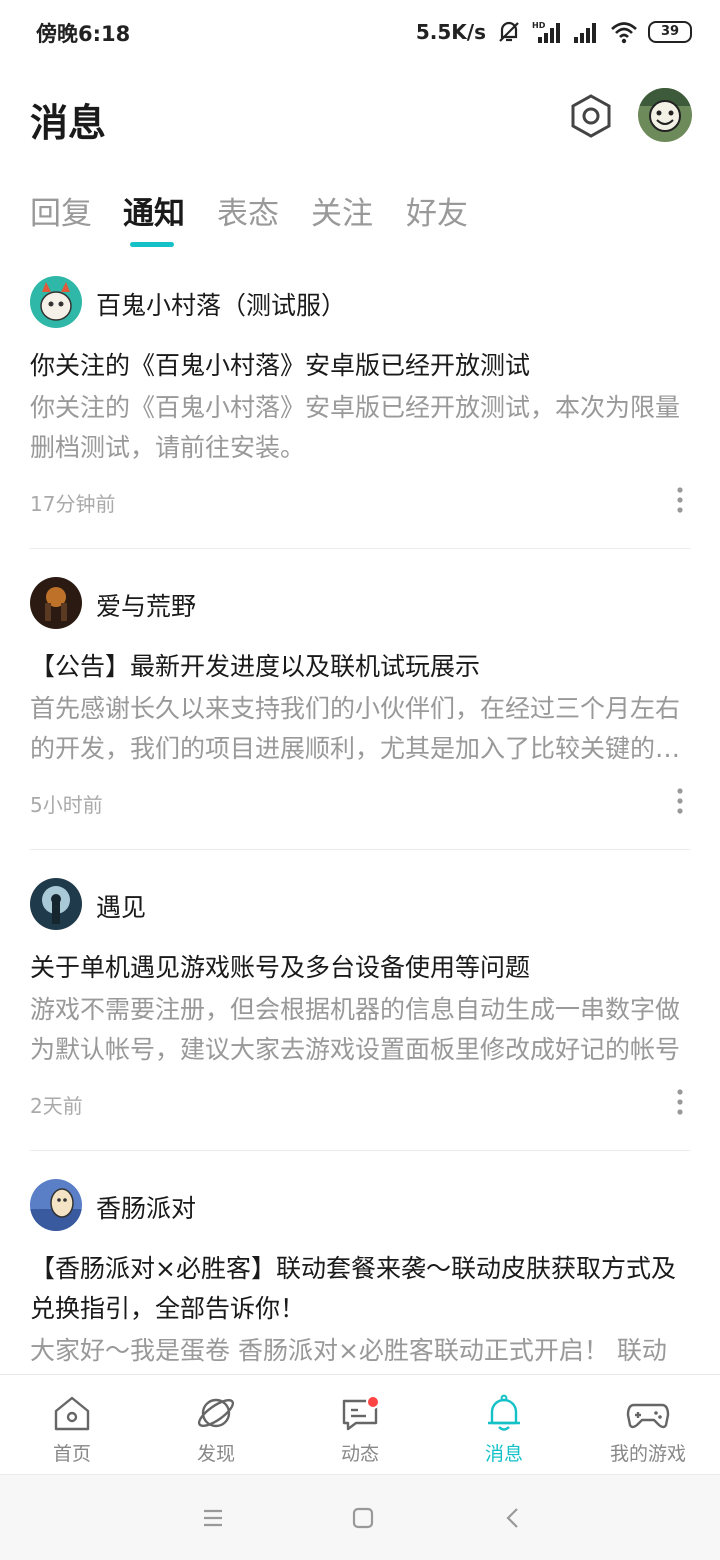  I want to click on notification-title: 关于单机遇见游戏账号及多台设备使用等问题, so click(280, 967).